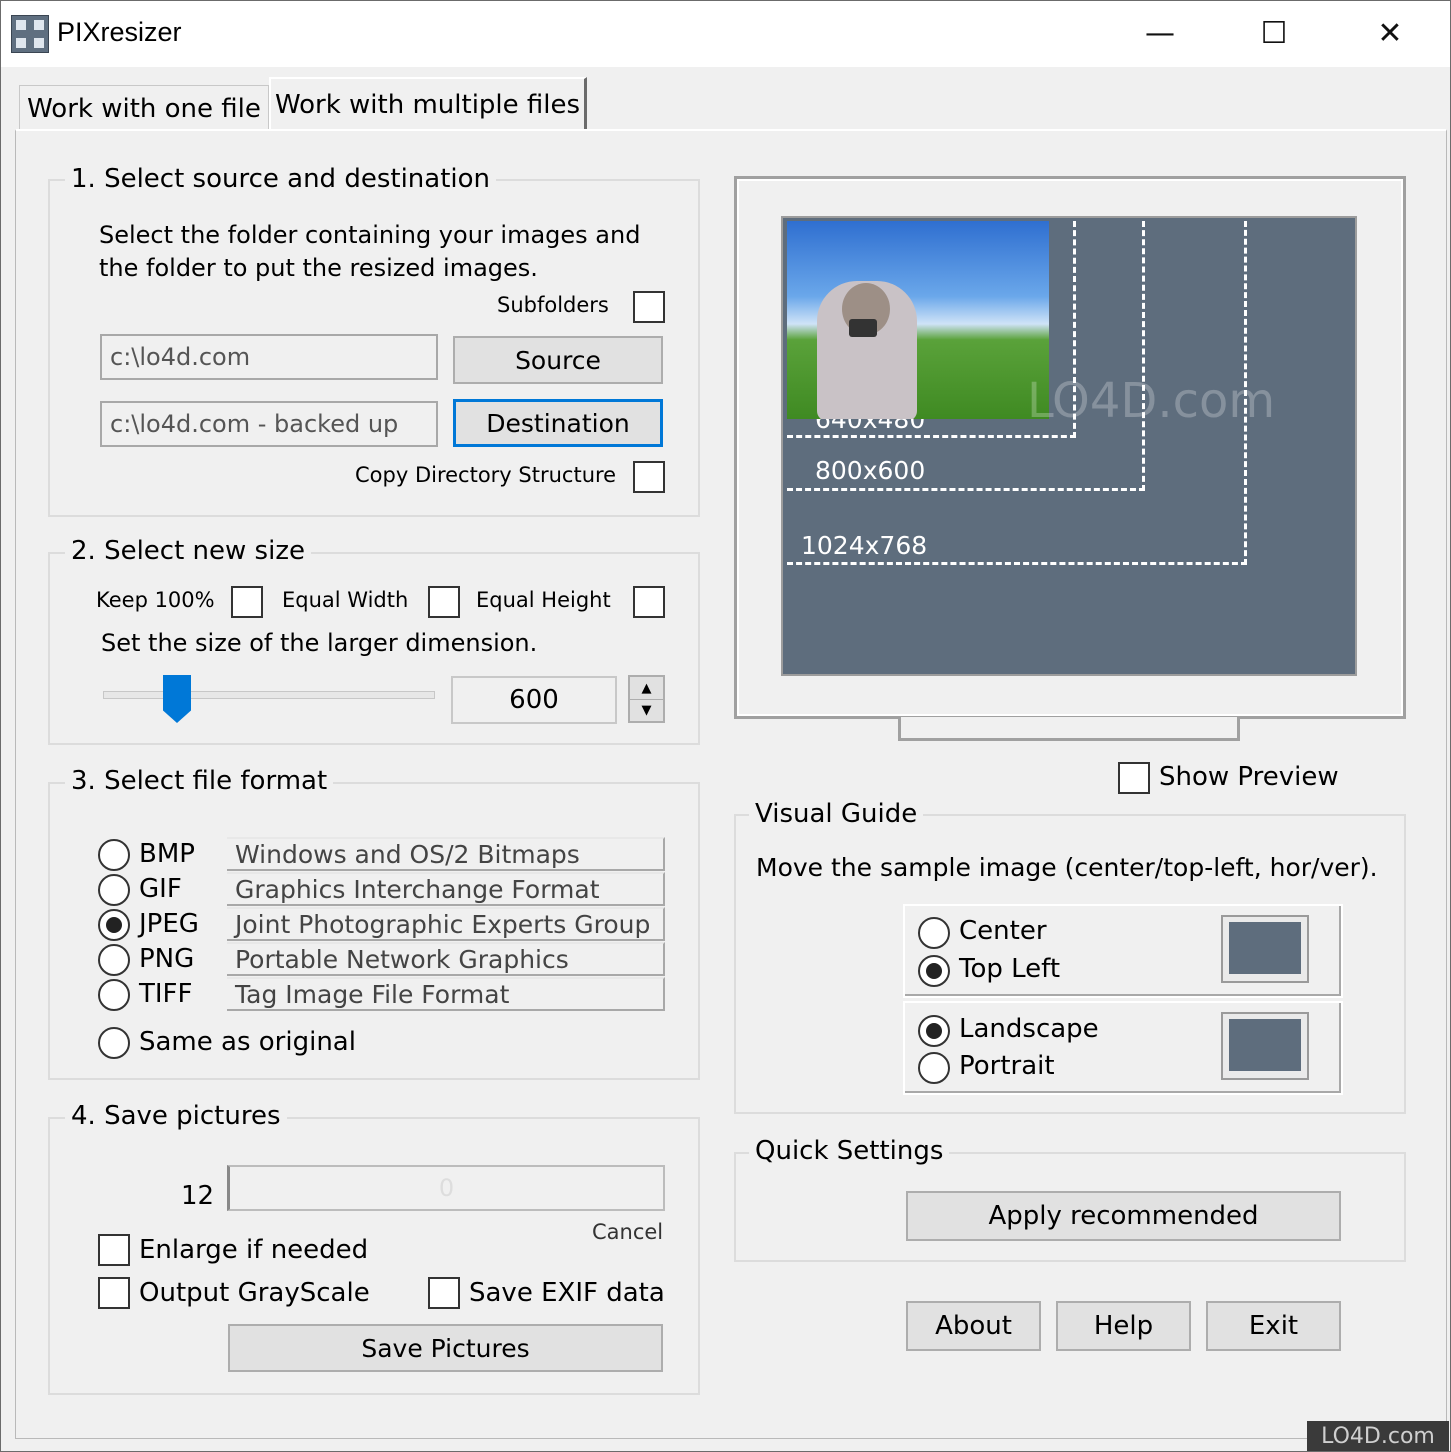  What do you see at coordinates (169, 924) in the screenshot?
I see `format-jpeg-label: JPEG` at bounding box center [169, 924].